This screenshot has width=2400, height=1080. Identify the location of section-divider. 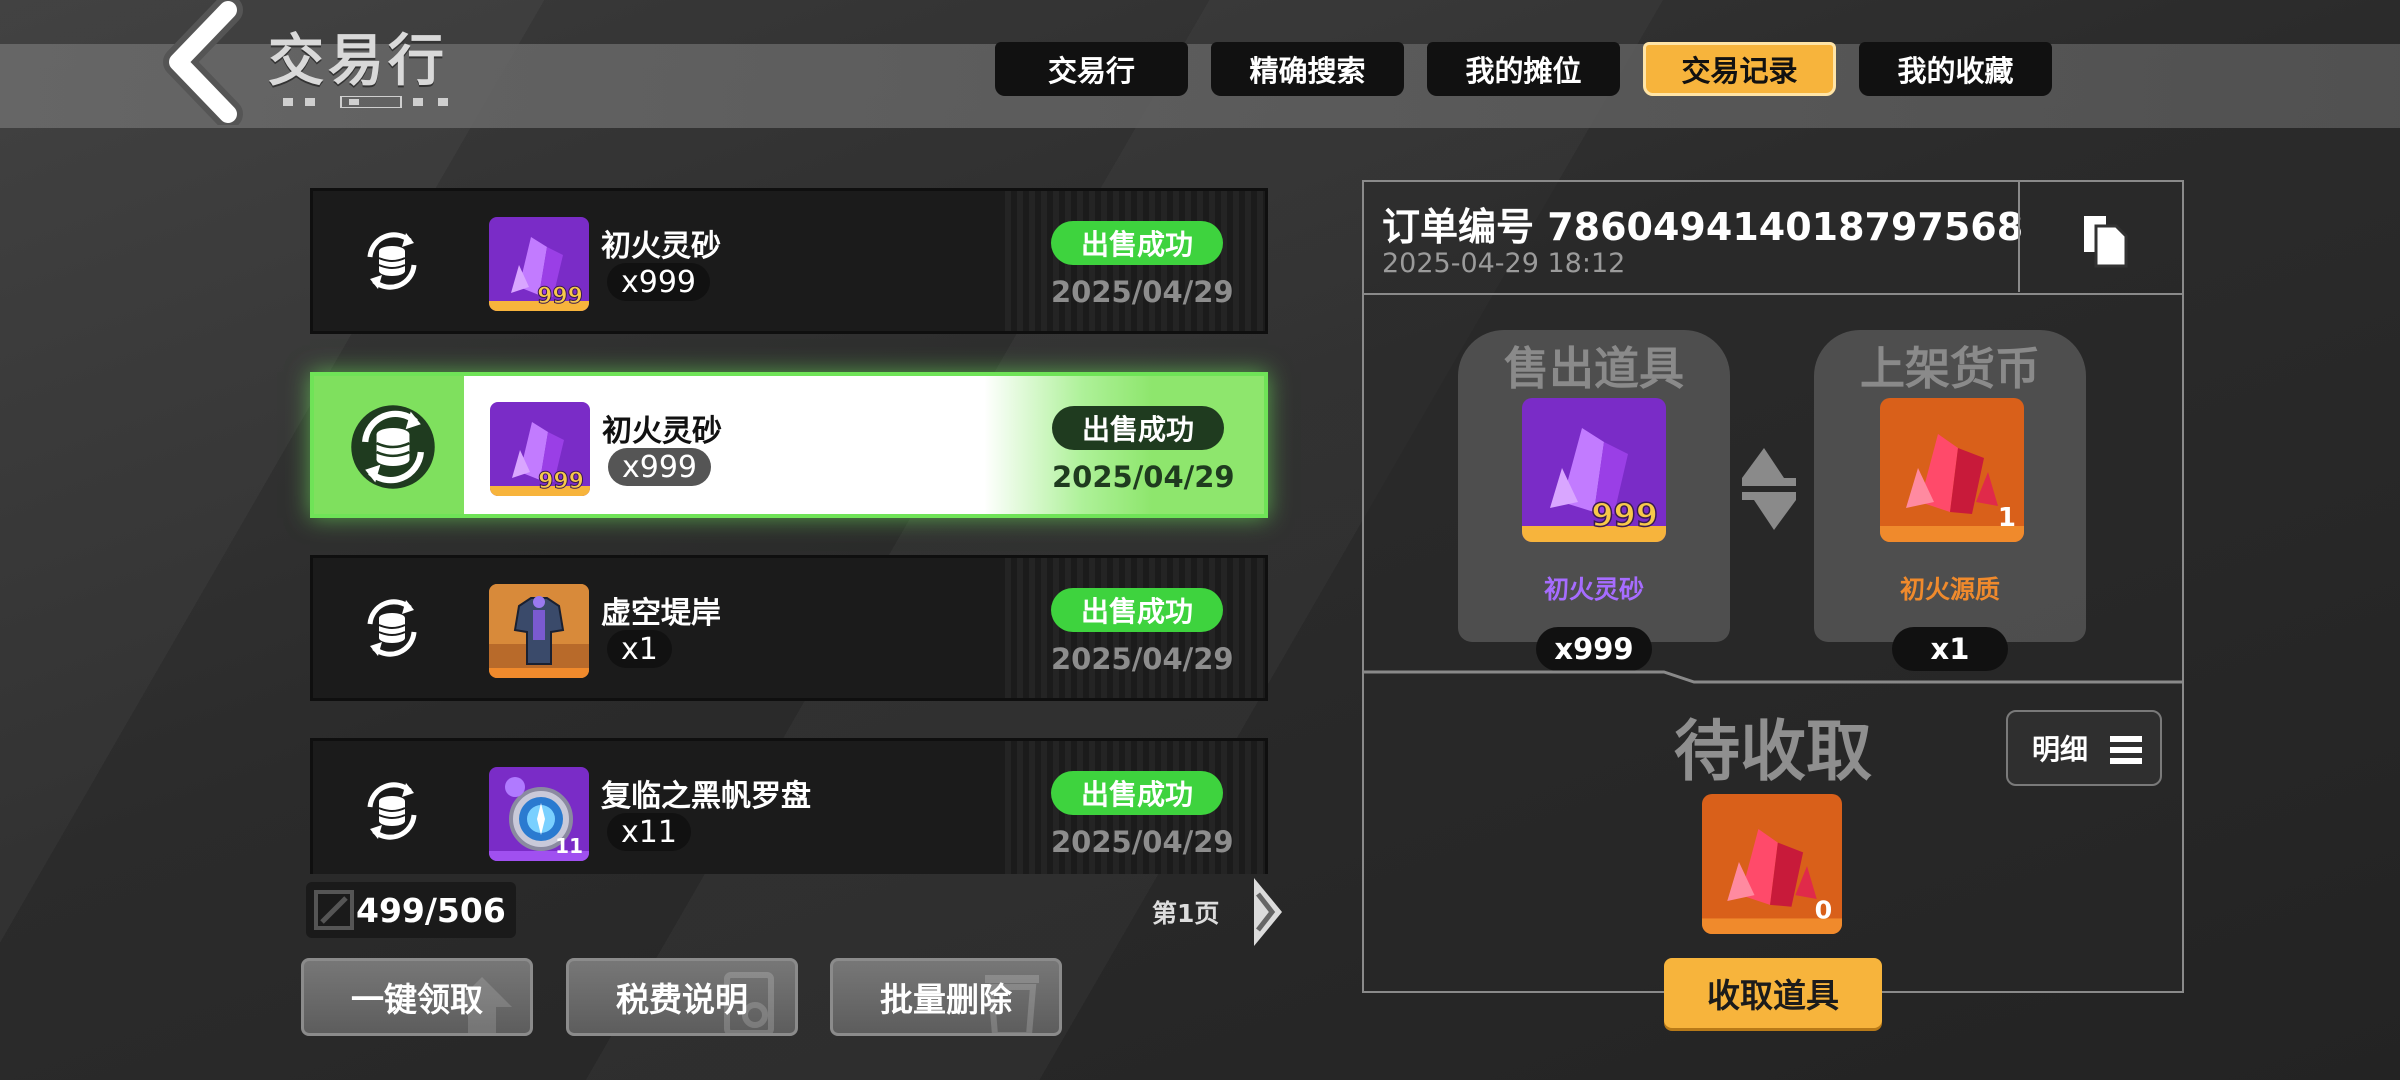
(1773, 677).